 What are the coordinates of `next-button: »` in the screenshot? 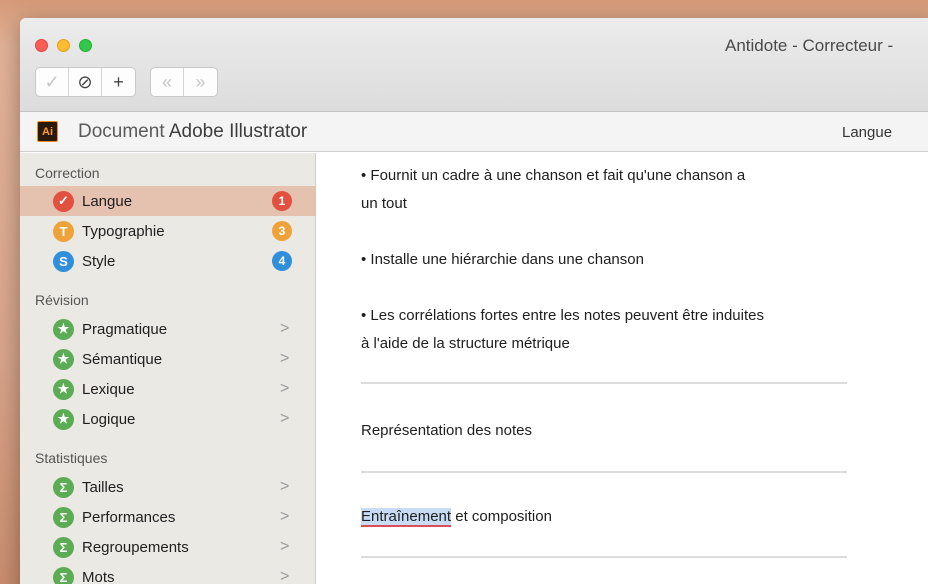 It's located at (200, 82).